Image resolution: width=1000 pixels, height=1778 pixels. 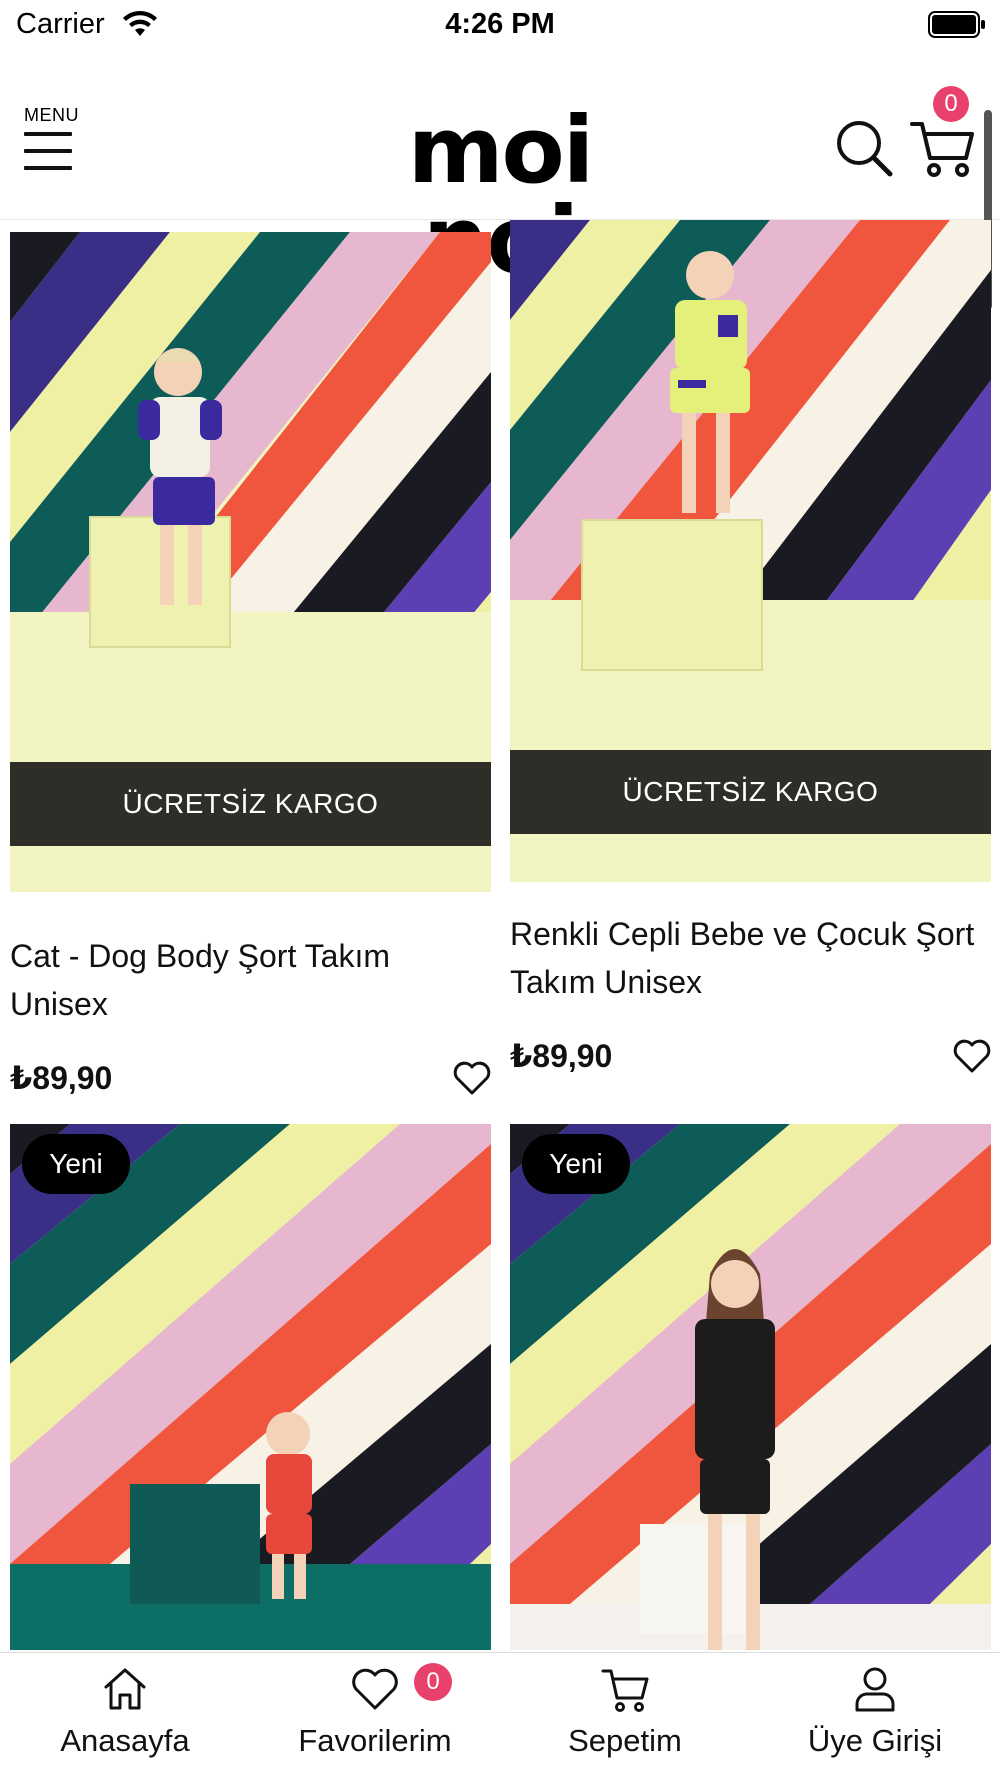 What do you see at coordinates (500, 196) in the screenshot?
I see `brand-logo: moi noi` at bounding box center [500, 196].